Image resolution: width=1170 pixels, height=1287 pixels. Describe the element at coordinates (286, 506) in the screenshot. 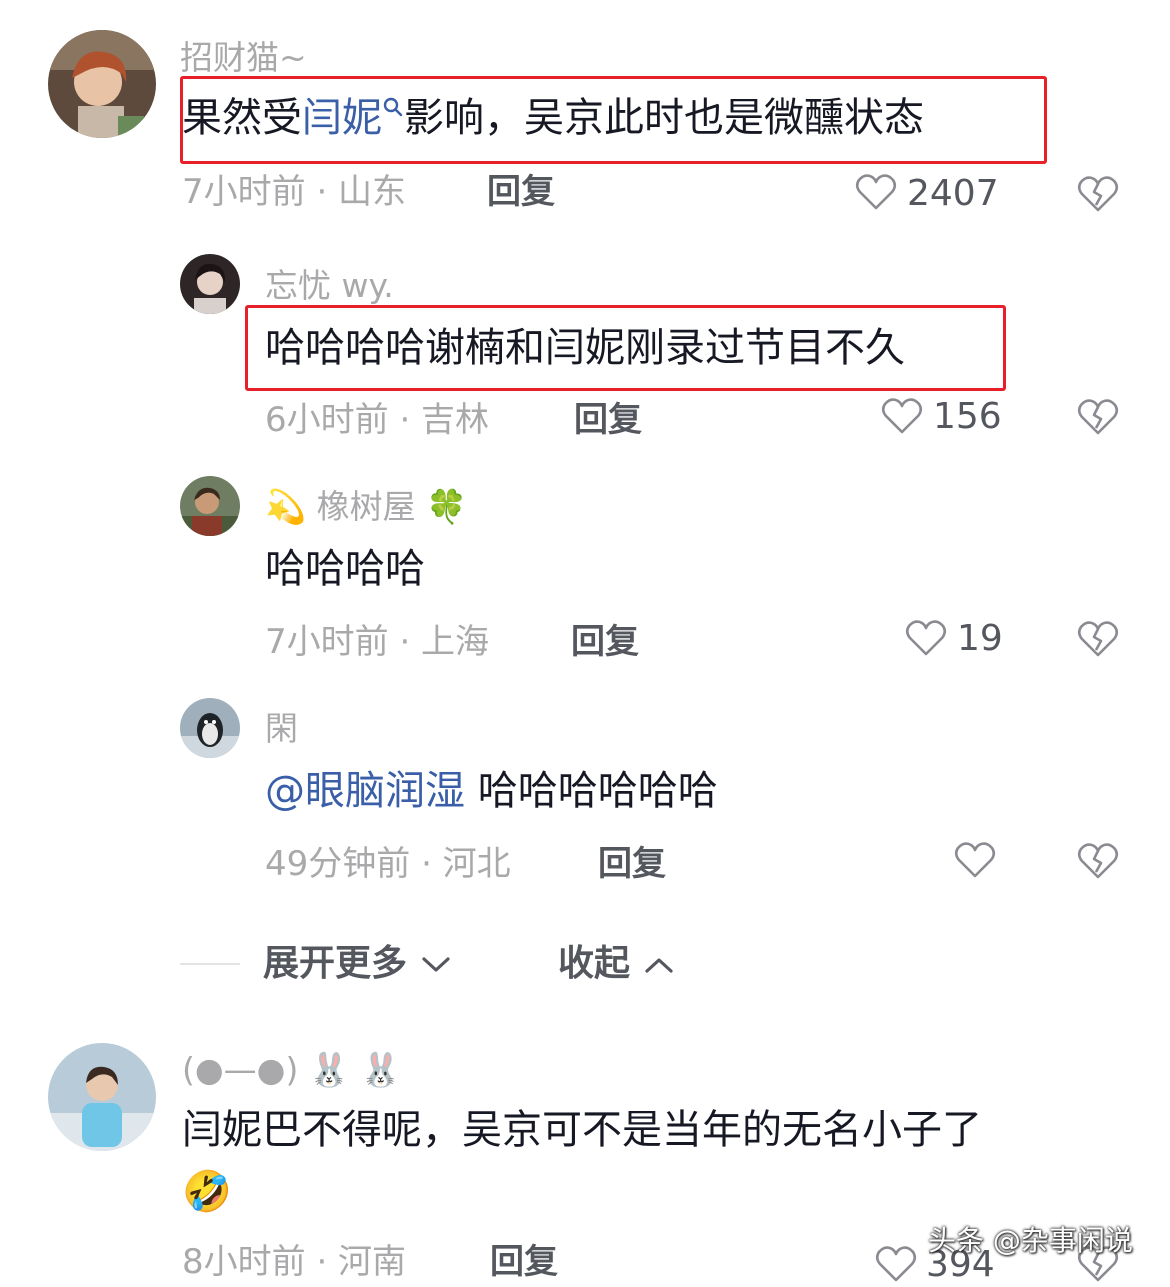

I see `sparkle-emoji: 💫` at that location.